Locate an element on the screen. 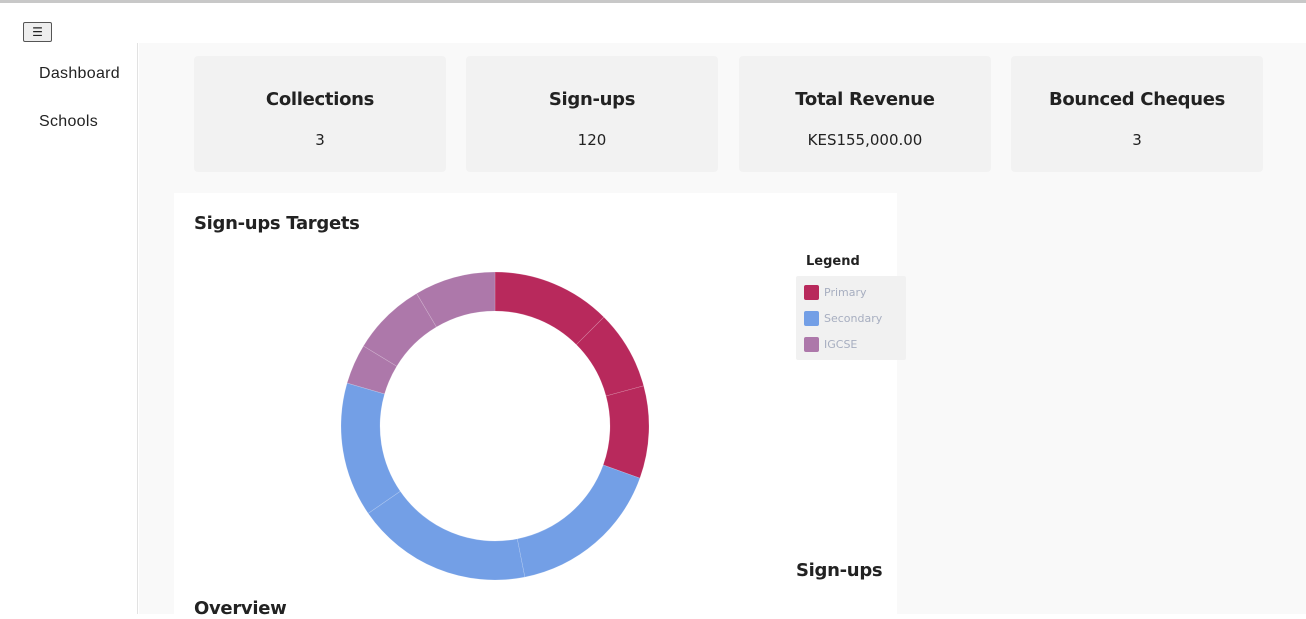 This screenshot has height=619, width=1306. hamburger-icon: ☰ is located at coordinates (37, 32).